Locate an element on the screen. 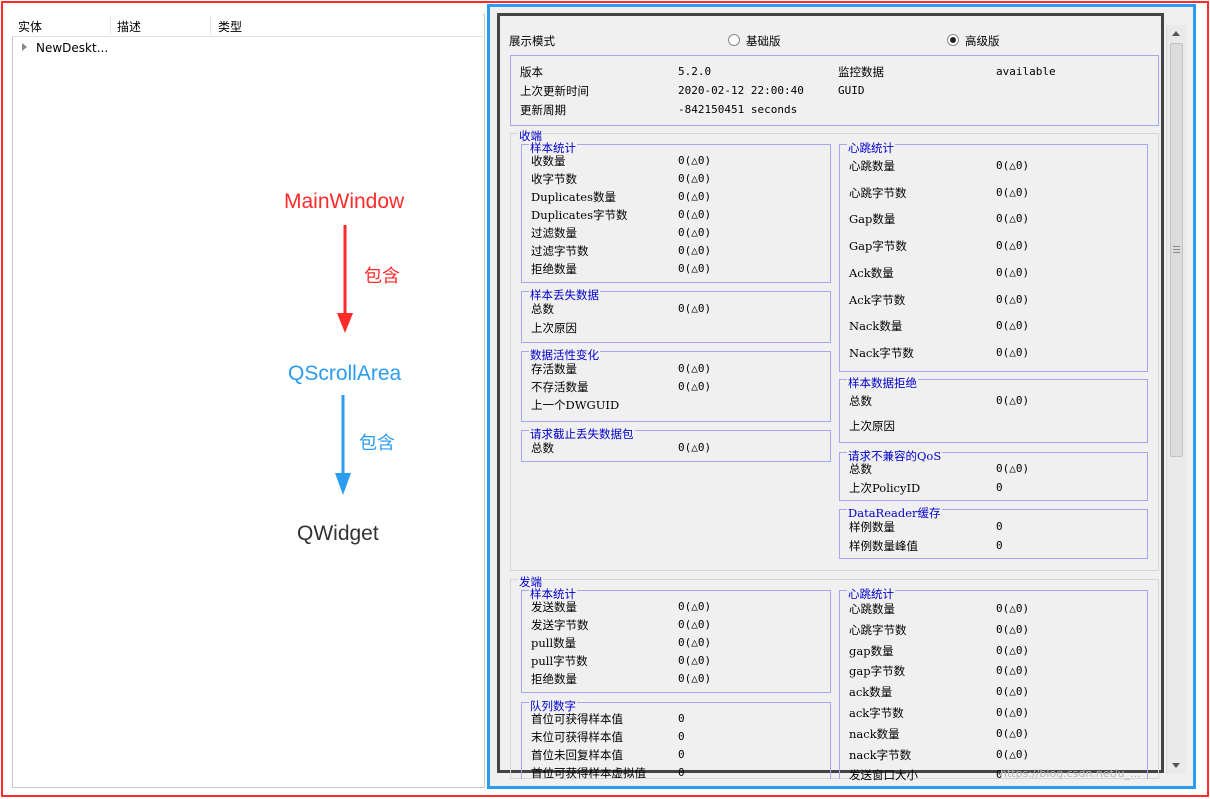 Image resolution: width=1210 pixels, height=799 pixels. stat-label: gap字节数 is located at coordinates (877, 671).